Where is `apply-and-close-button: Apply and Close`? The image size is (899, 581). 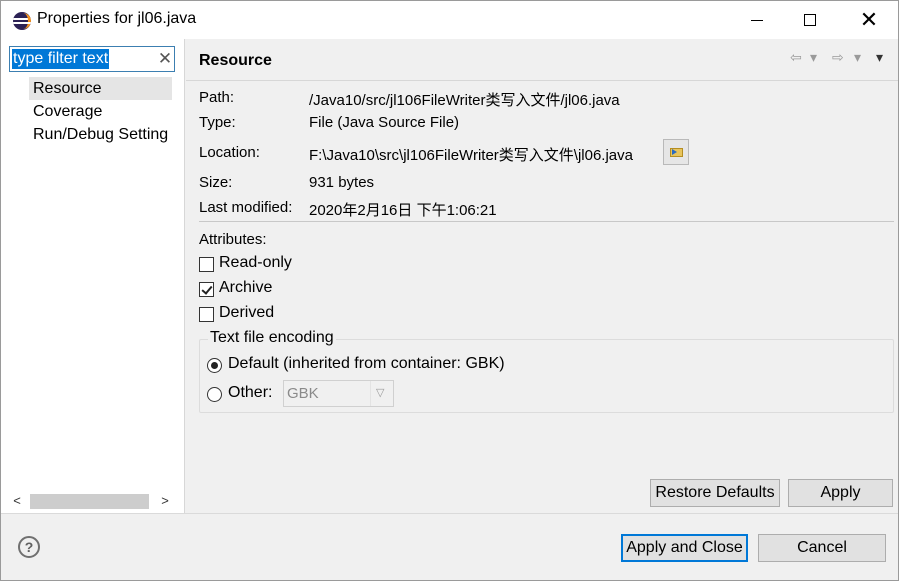 apply-and-close-button: Apply and Close is located at coordinates (684, 548).